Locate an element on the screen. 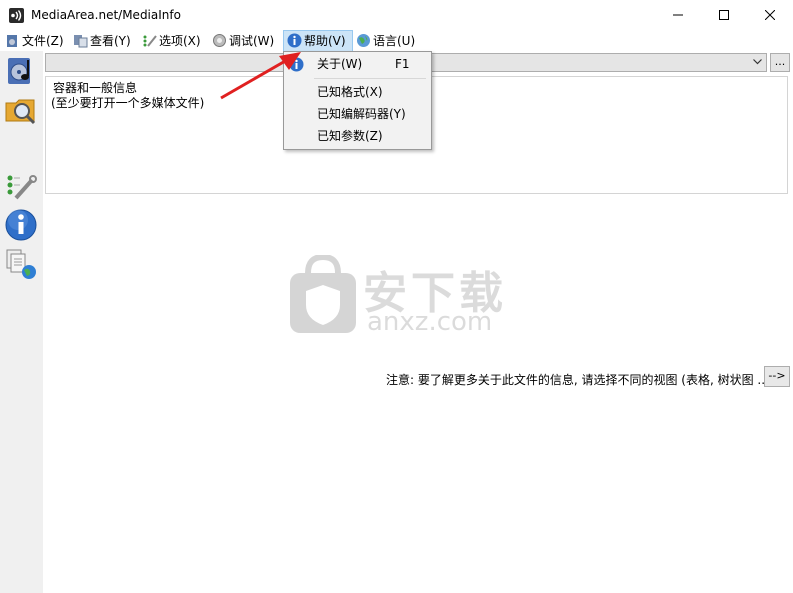 This screenshot has width=793, height=593. minimize-icon is located at coordinates (678, 15).